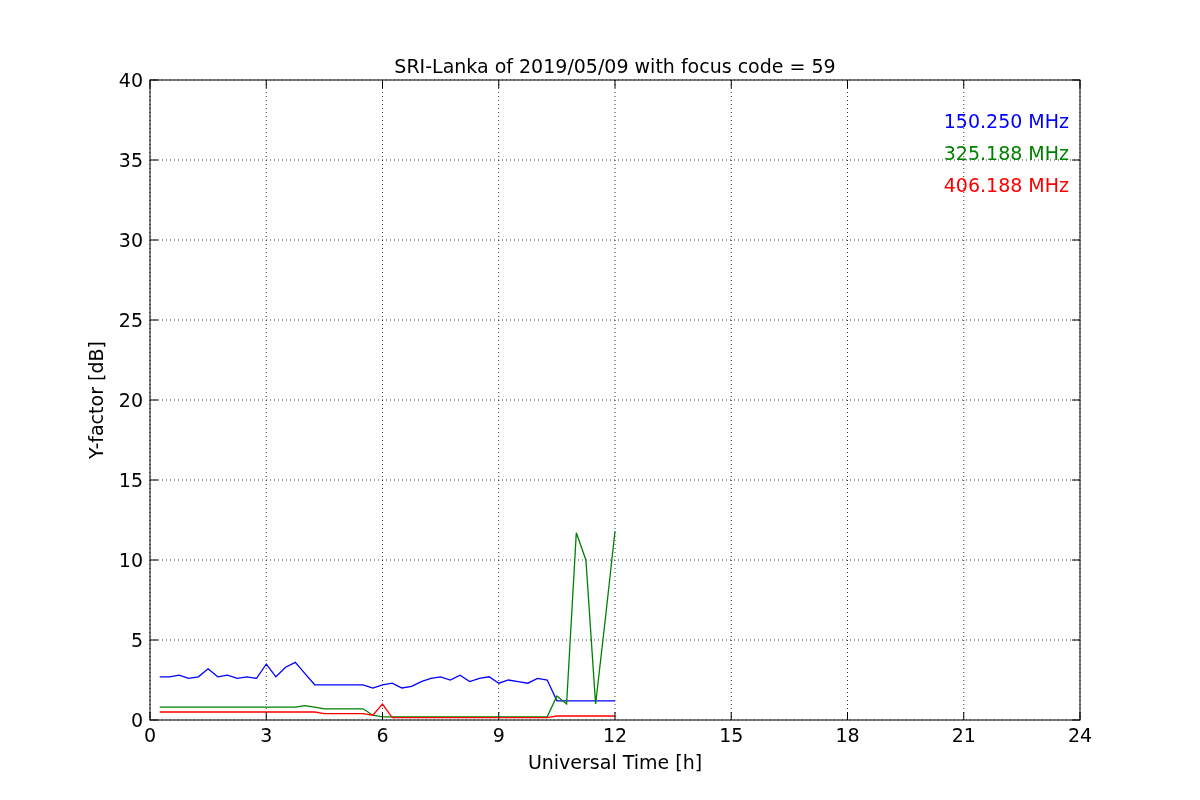 The image size is (1200, 800). I want to click on legend-label: 406.188 MHz, so click(1006, 185).